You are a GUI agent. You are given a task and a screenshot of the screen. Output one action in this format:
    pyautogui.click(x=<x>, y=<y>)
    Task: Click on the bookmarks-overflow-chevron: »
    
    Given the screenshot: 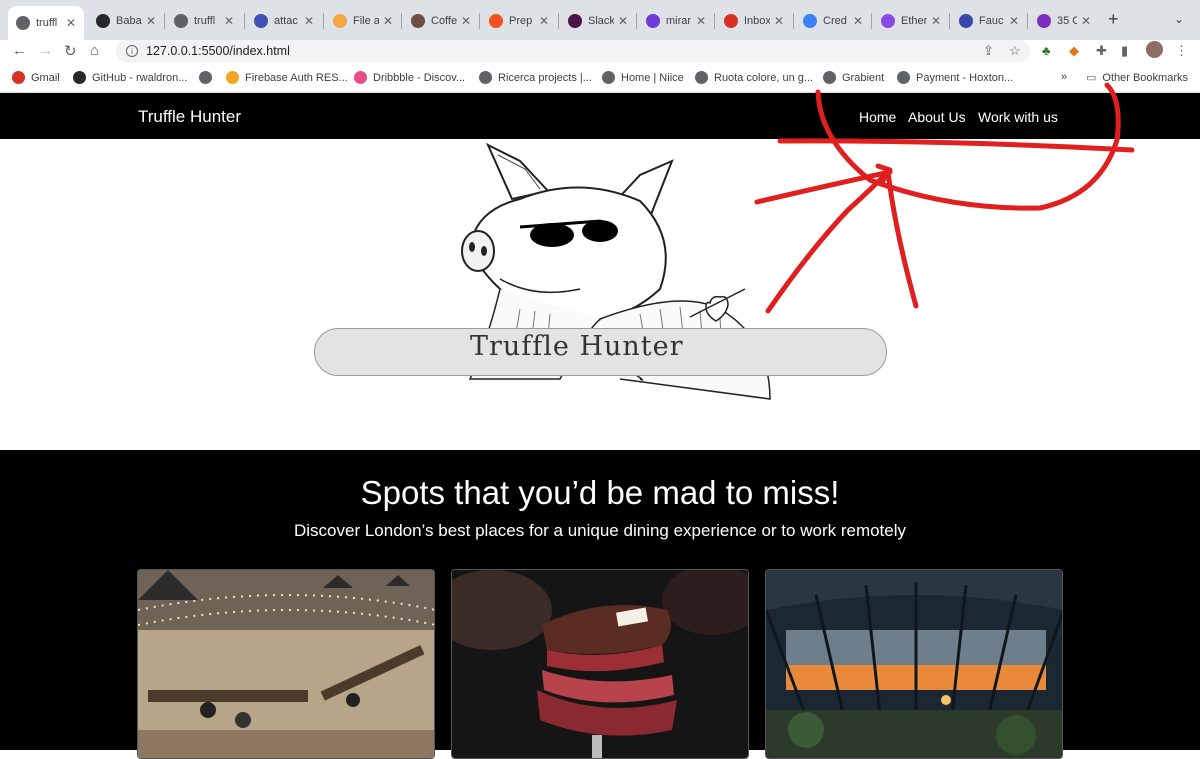 What is the action you would take?
    pyautogui.click(x=1064, y=77)
    